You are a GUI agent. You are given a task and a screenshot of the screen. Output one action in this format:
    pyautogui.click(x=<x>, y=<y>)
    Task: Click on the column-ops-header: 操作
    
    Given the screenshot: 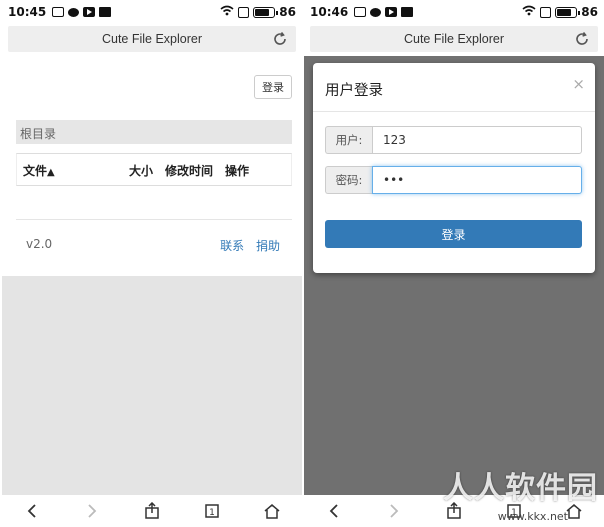 What is the action you would take?
    pyautogui.click(x=237, y=171)
    